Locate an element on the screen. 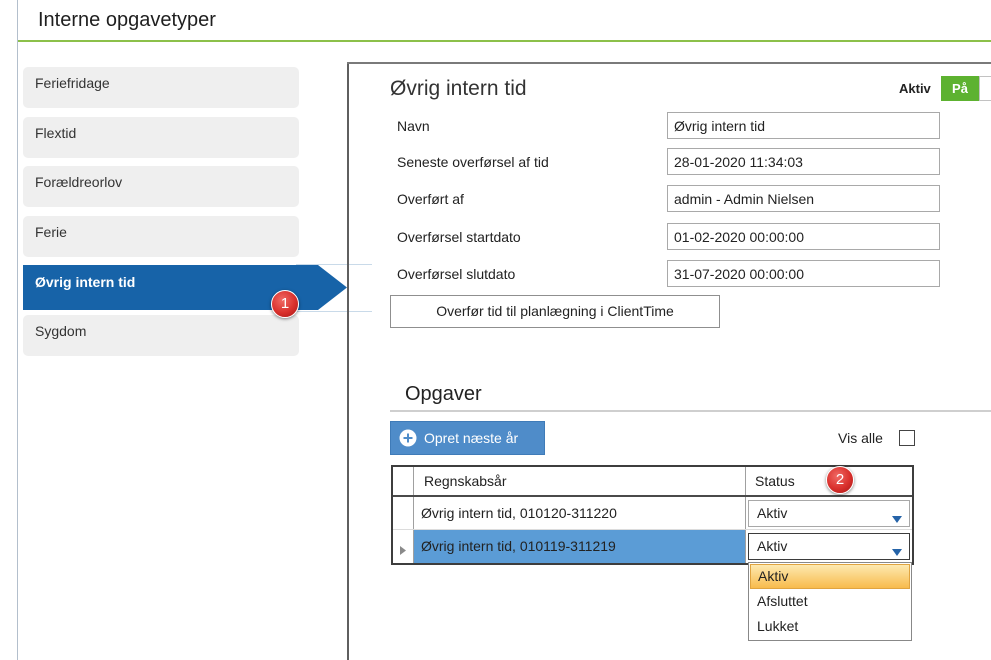  status-option-afsluttet: Afsluttet is located at coordinates (830, 601).